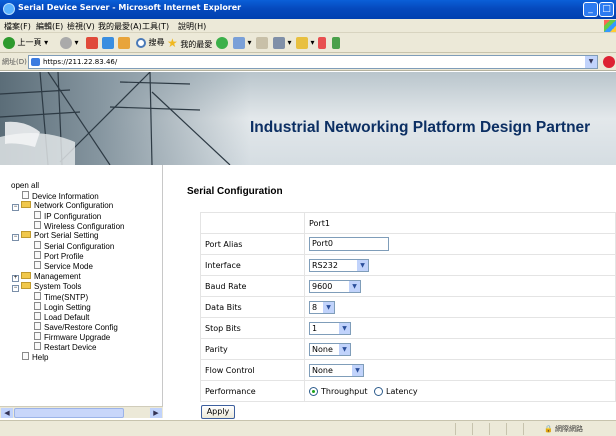 This screenshot has height=436, width=616. Describe the element at coordinates (7, 413) in the screenshot. I see `scroll-left-button: ◀` at that location.